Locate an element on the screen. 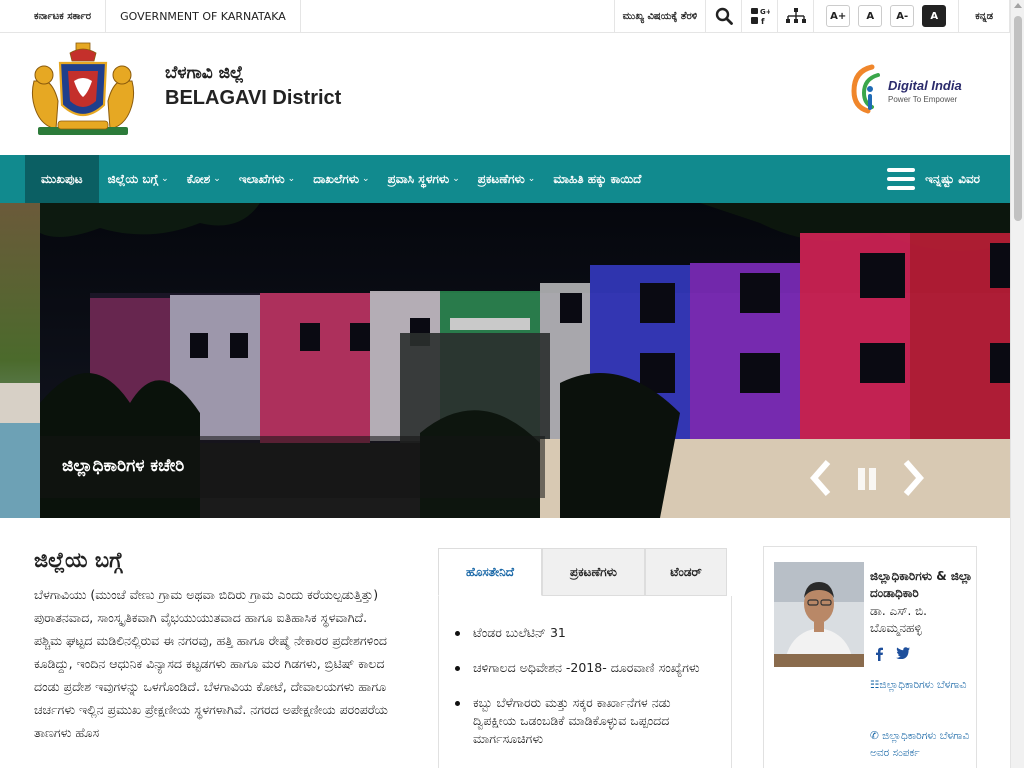 The width and height of the screenshot is (1024, 768). gov-karnataka-kannada: ಕರ್ನಾಟಕ ಸರ್ಕಾರ is located at coordinates (53, 16).